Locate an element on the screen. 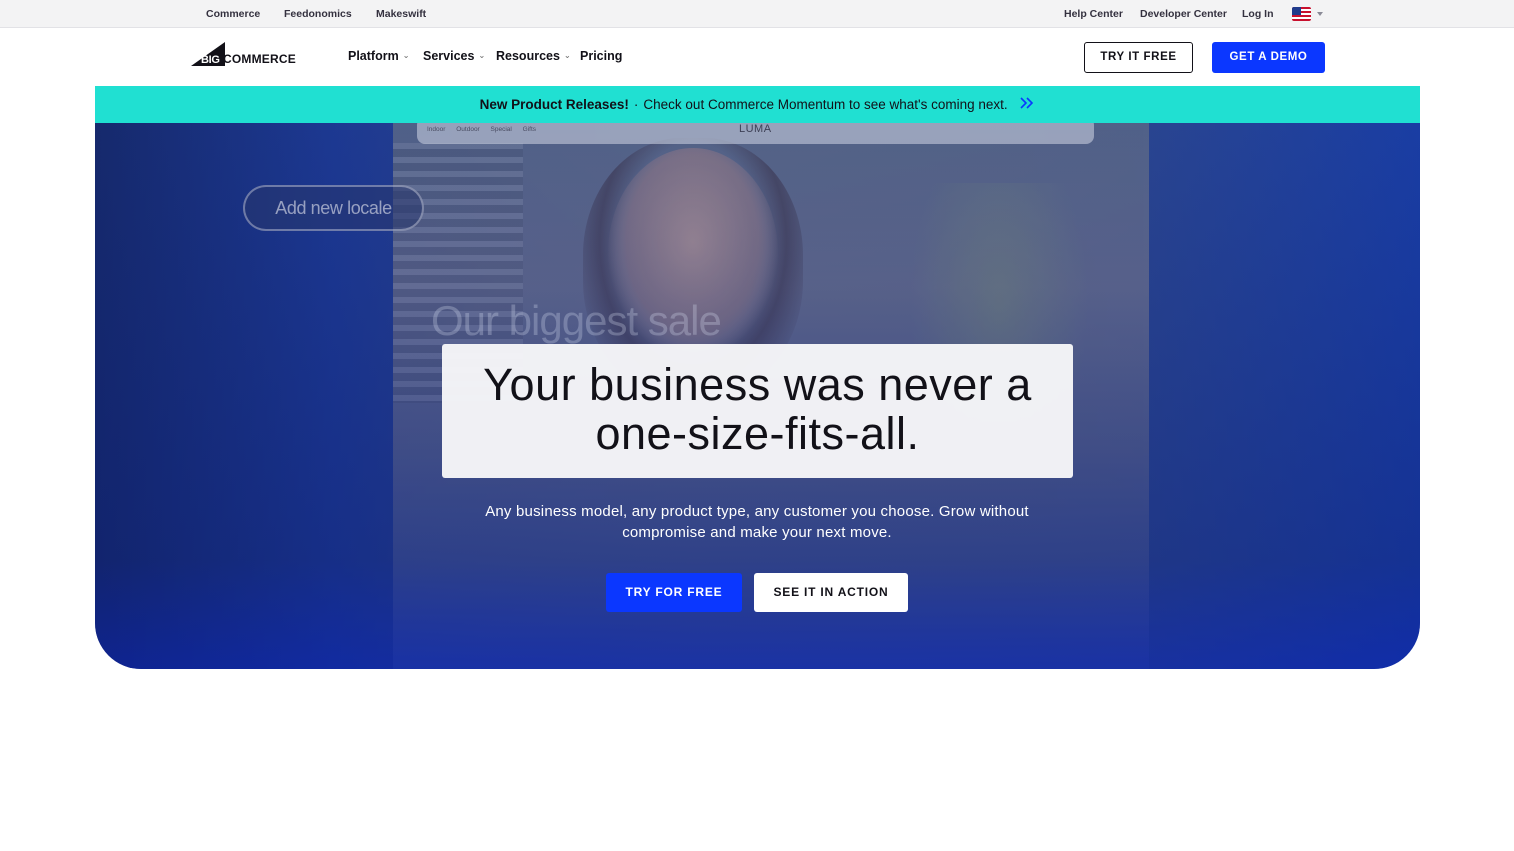 This screenshot has width=1514, height=851. ghost-sale-text: Our biggest sale is located at coordinates (576, 320).